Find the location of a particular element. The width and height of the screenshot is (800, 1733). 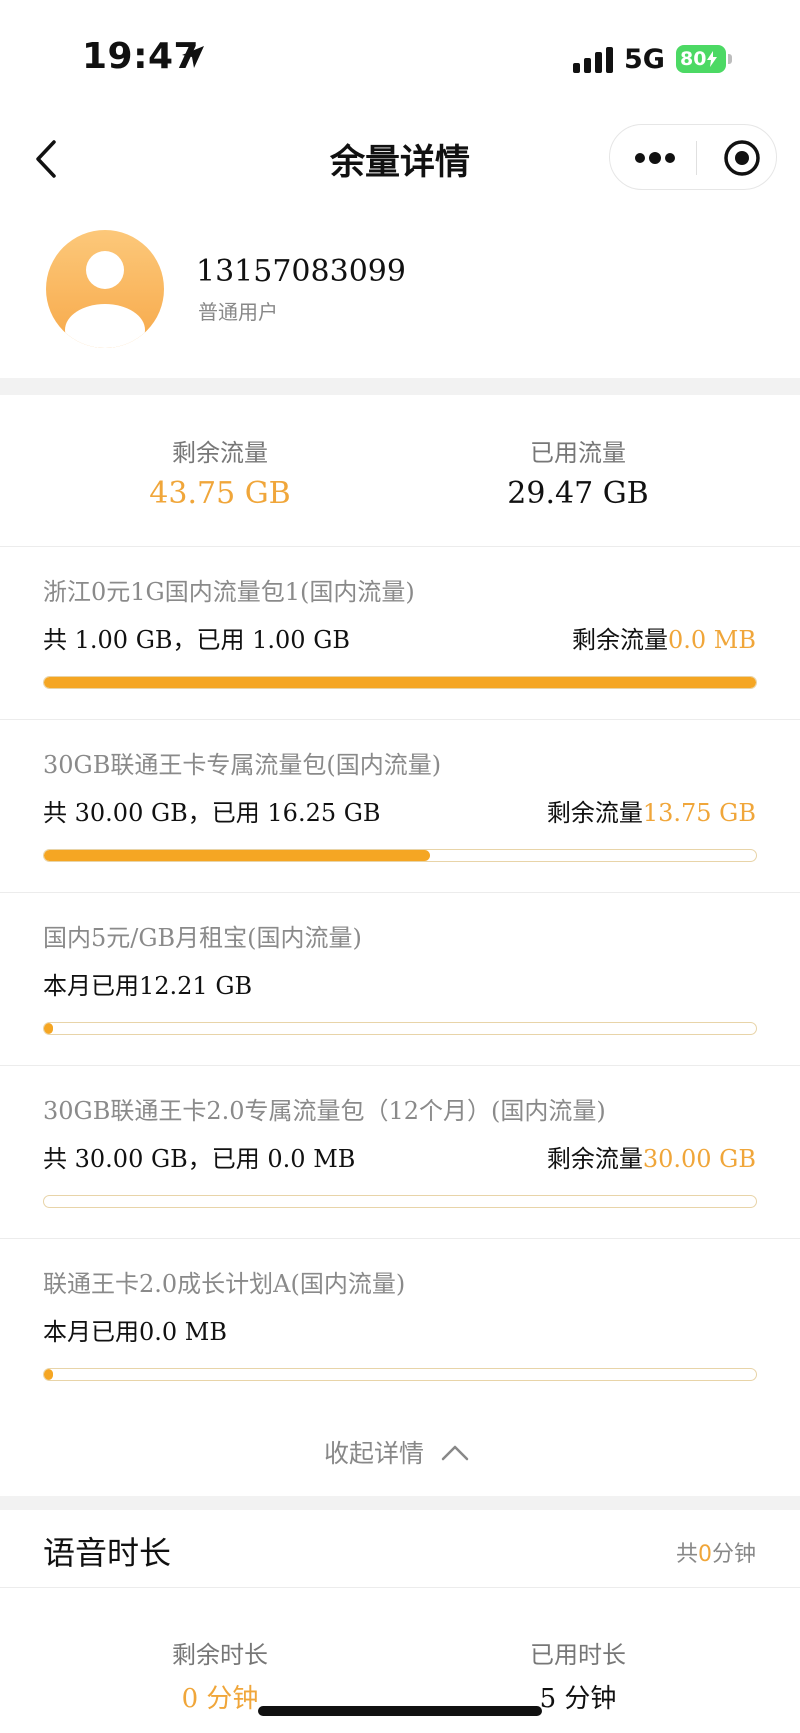

voice-header: 语音时长 共0分钟 is located at coordinates (400, 1549).